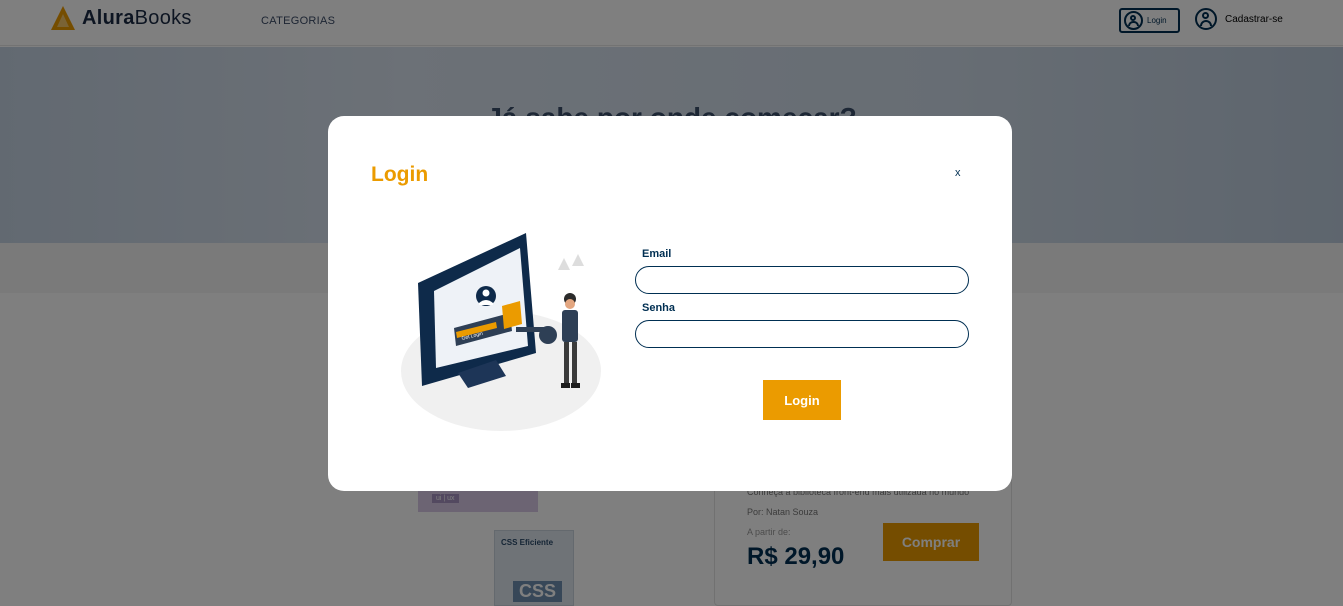 The height and width of the screenshot is (606, 1343). What do you see at coordinates (400, 174) in the screenshot?
I see `modal-title: Login` at bounding box center [400, 174].